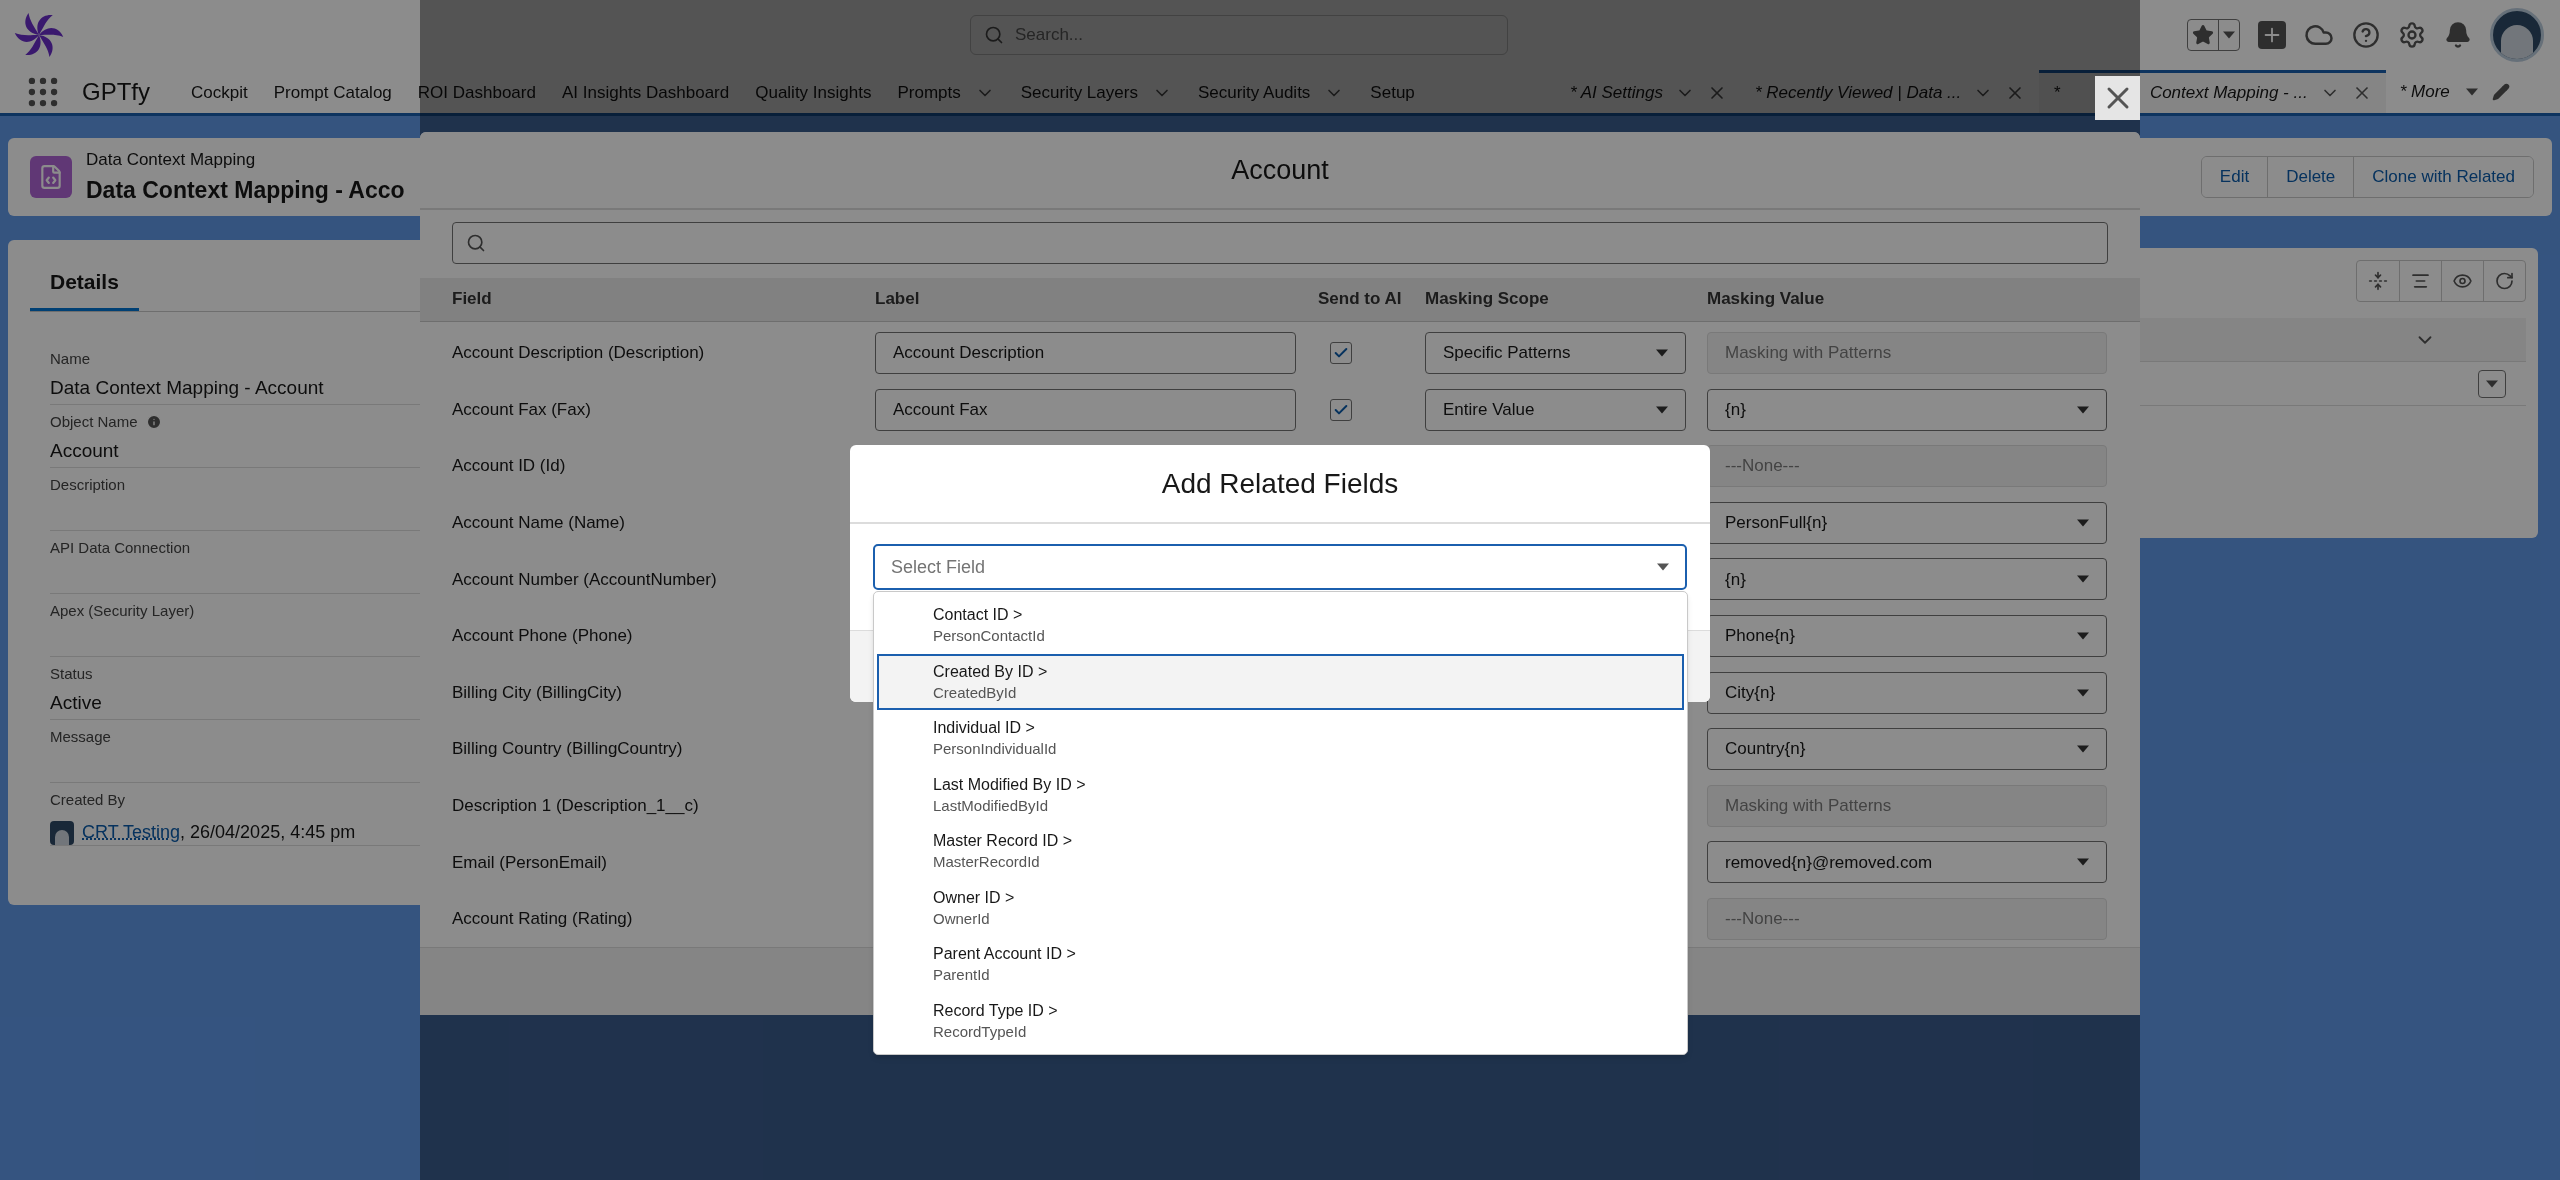 Image resolution: width=2560 pixels, height=1180 pixels. I want to click on field-label: Message, so click(80, 736).